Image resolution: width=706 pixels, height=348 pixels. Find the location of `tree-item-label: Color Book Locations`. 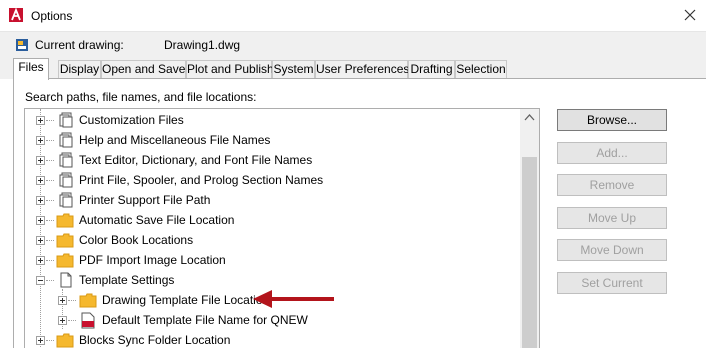

tree-item-label: Color Book Locations is located at coordinates (136, 240).